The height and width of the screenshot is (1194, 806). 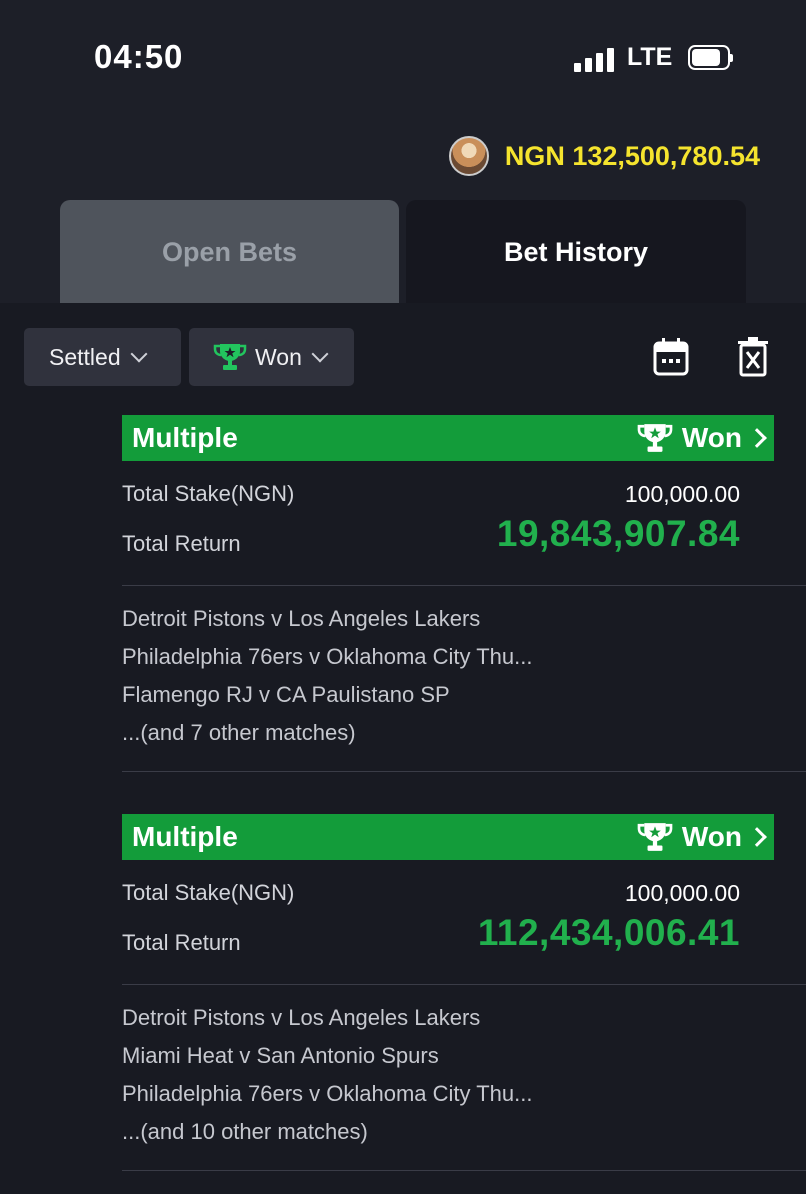 I want to click on result-filter-dropdown: Won, so click(x=271, y=357).